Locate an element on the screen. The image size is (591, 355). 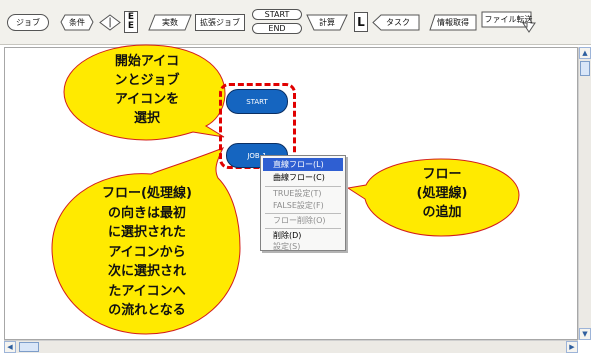
scroll-left-button: ◀ is located at coordinates (10, 347).